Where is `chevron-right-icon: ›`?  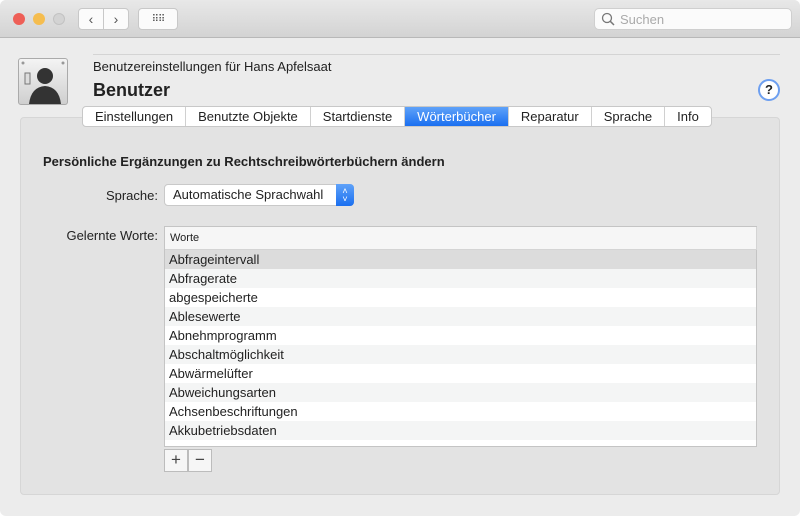
chevron-right-icon: › is located at coordinates (116, 19).